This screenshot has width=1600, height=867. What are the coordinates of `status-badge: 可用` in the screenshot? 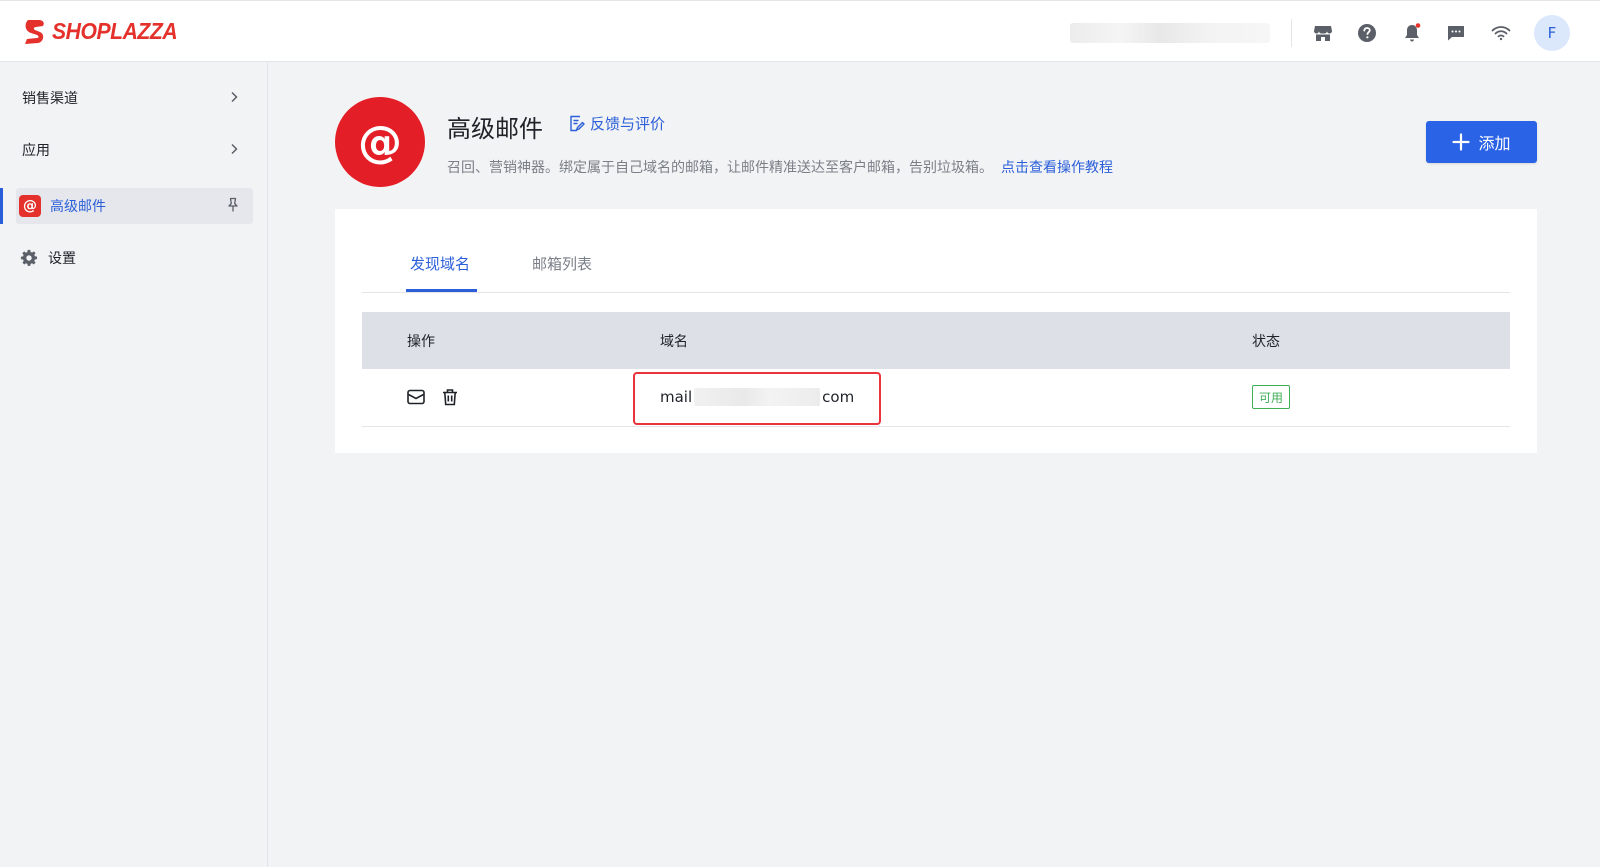 It's located at (1271, 397).